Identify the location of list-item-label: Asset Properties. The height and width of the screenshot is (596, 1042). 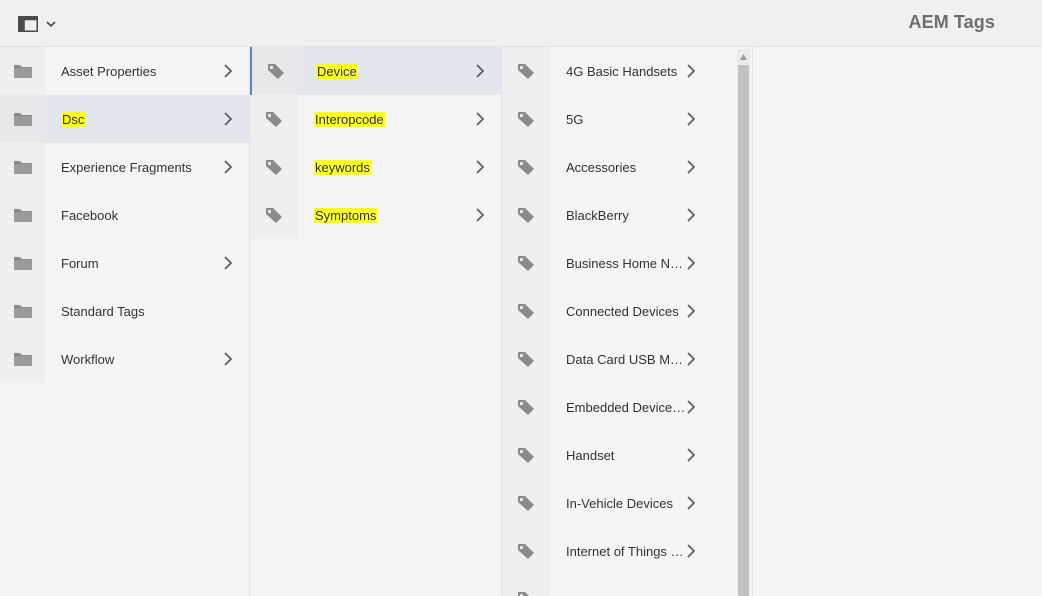
(109, 71).